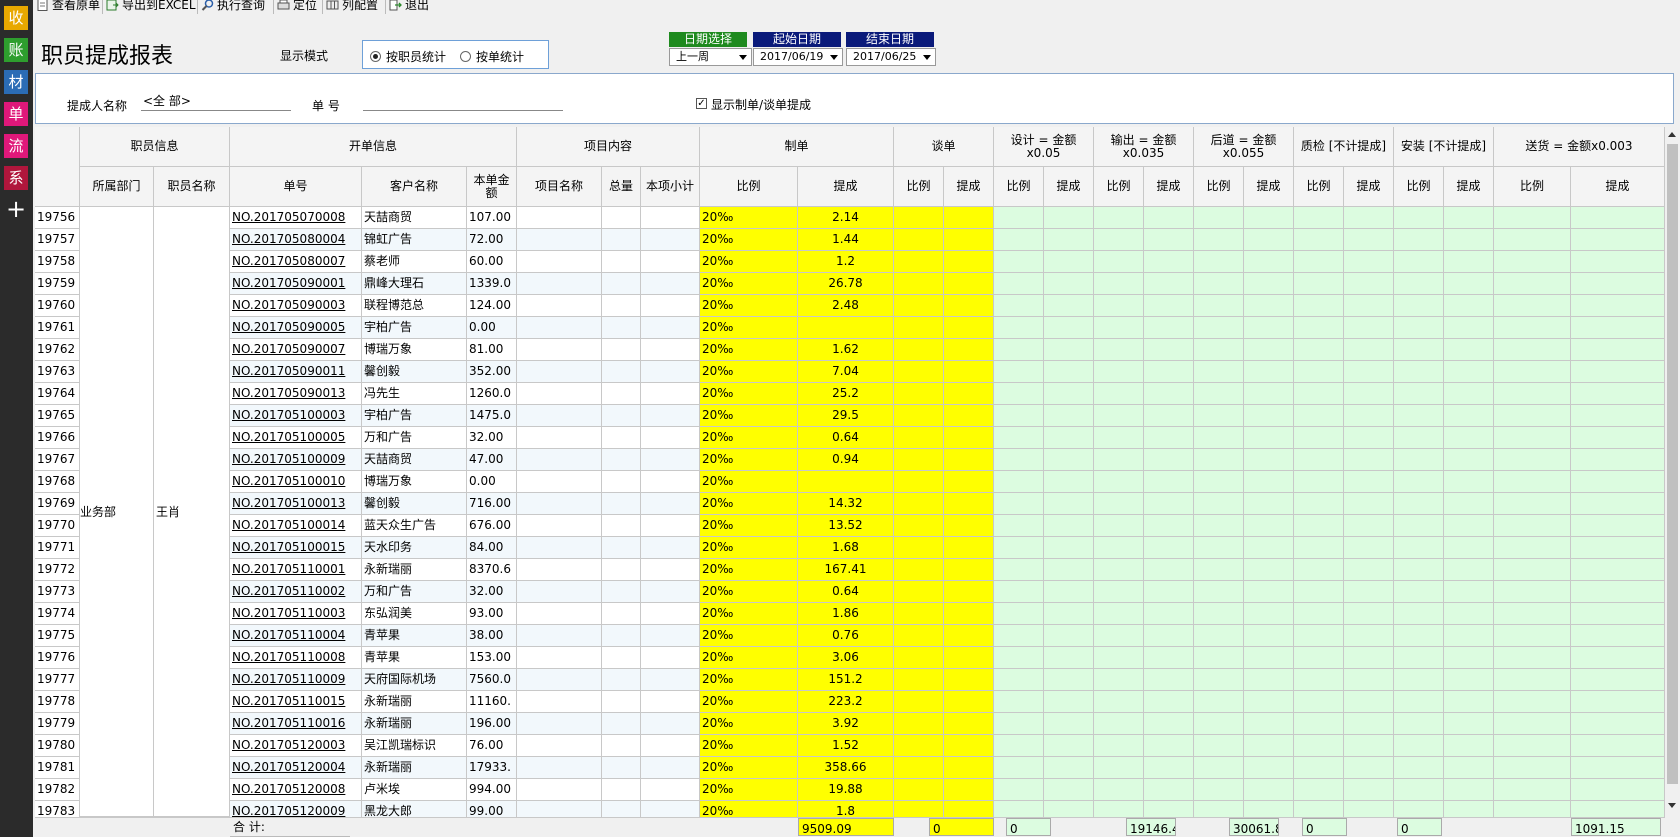  Describe the element at coordinates (117, 187) in the screenshot. I see `header-dept: 所属部门` at that location.